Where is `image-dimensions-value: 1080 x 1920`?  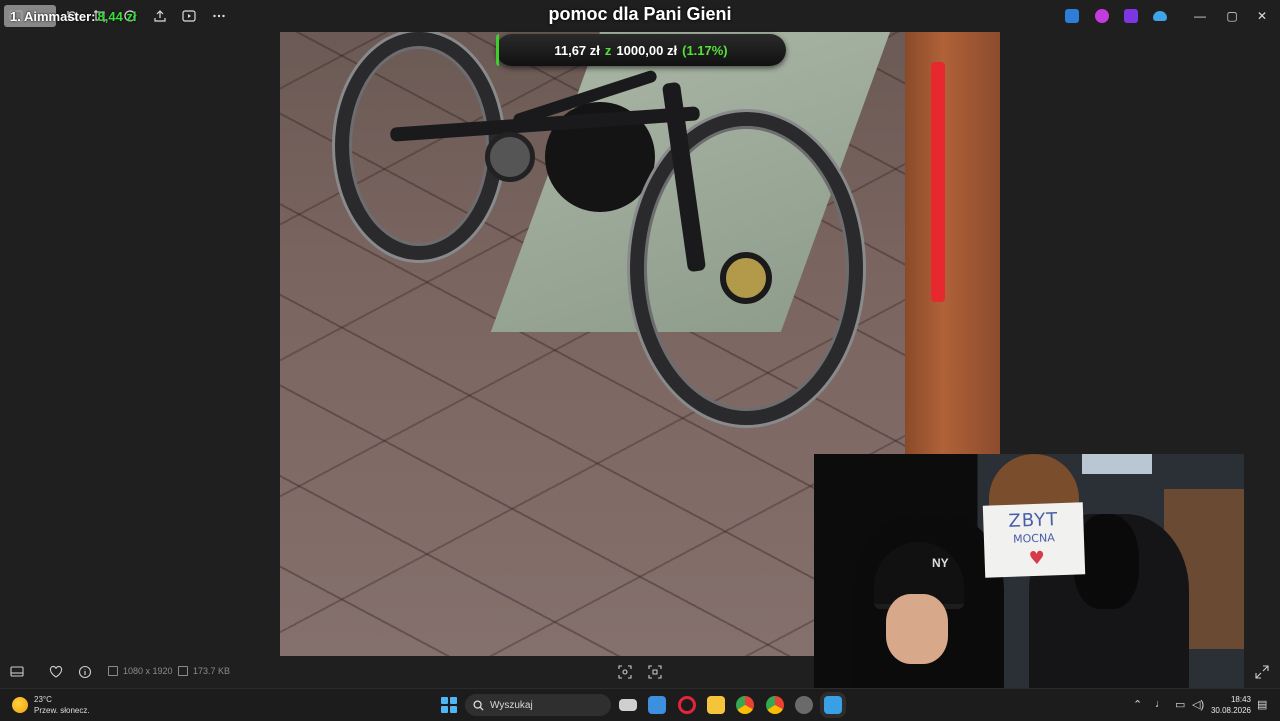
image-dimensions-value: 1080 x 1920 is located at coordinates (148, 671).